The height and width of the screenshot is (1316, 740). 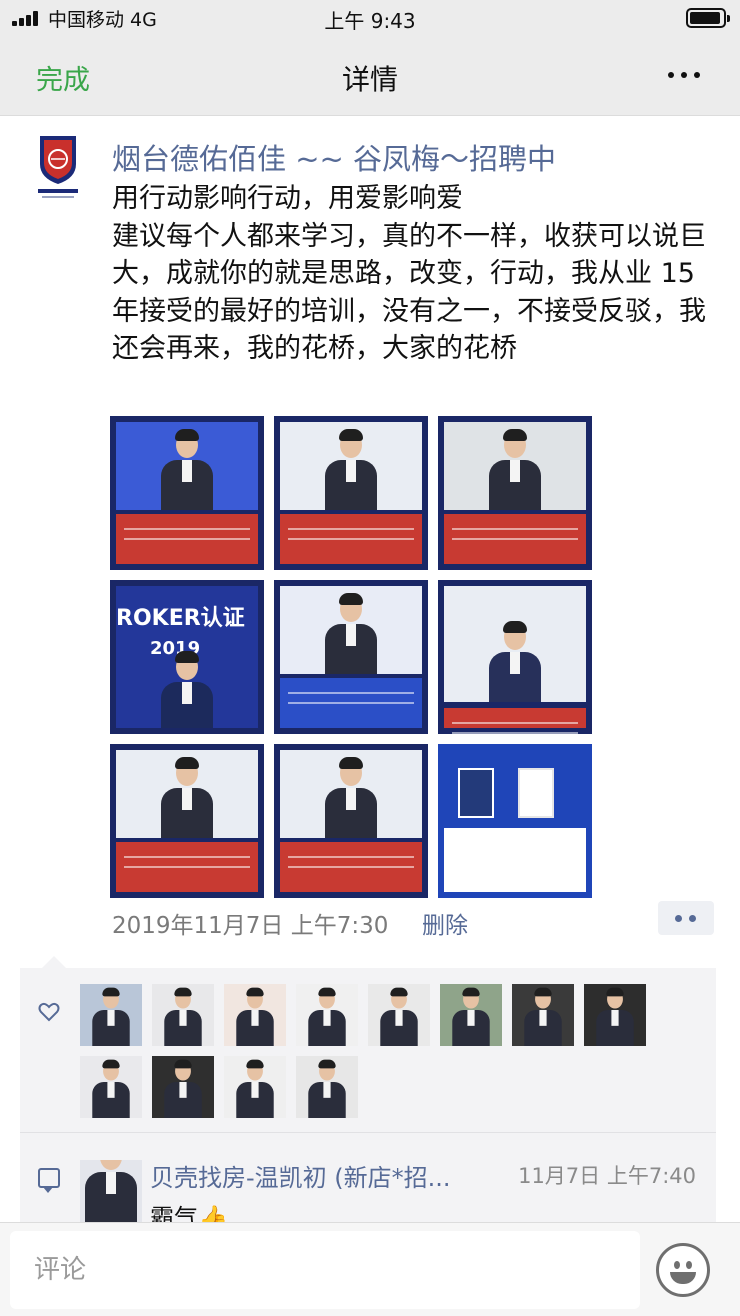 I want to click on post-timestamp: 2019年11月7日 上午7:30, so click(x=250, y=926).